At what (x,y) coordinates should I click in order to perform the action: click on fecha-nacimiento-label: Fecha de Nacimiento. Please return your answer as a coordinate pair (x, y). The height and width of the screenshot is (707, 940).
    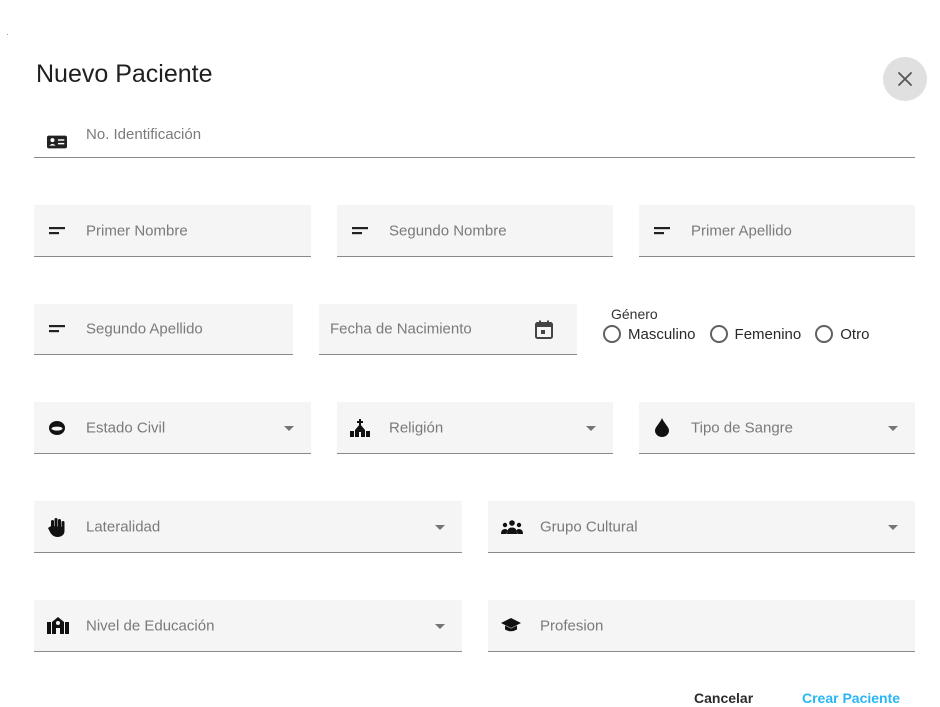
    Looking at the image, I should click on (401, 329).